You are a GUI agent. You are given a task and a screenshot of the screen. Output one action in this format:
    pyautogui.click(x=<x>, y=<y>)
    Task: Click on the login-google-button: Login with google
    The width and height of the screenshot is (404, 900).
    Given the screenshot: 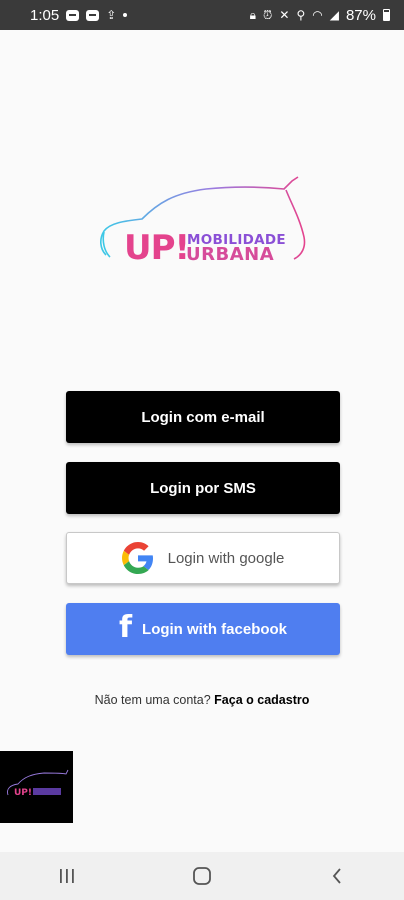 What is the action you would take?
    pyautogui.click(x=203, y=558)
    